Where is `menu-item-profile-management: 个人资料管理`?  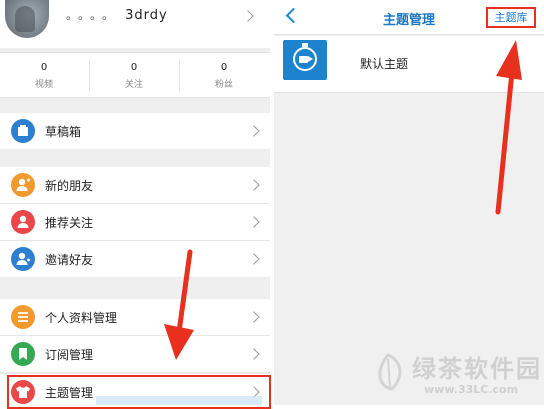 menu-item-profile-management: 个人资料管理 is located at coordinates (135, 317).